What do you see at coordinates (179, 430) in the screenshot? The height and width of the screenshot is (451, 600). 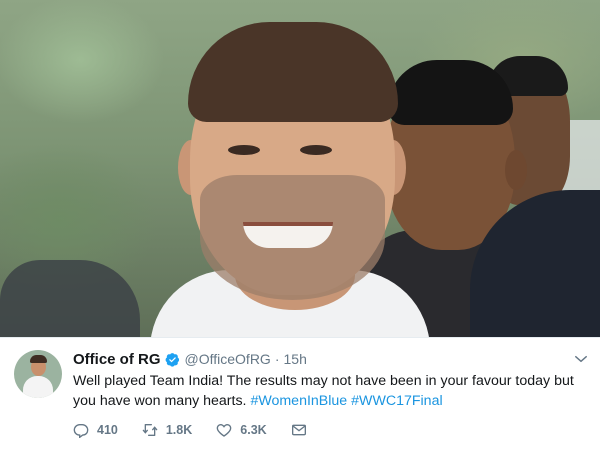 I see `retweet-count: 1.8K` at bounding box center [179, 430].